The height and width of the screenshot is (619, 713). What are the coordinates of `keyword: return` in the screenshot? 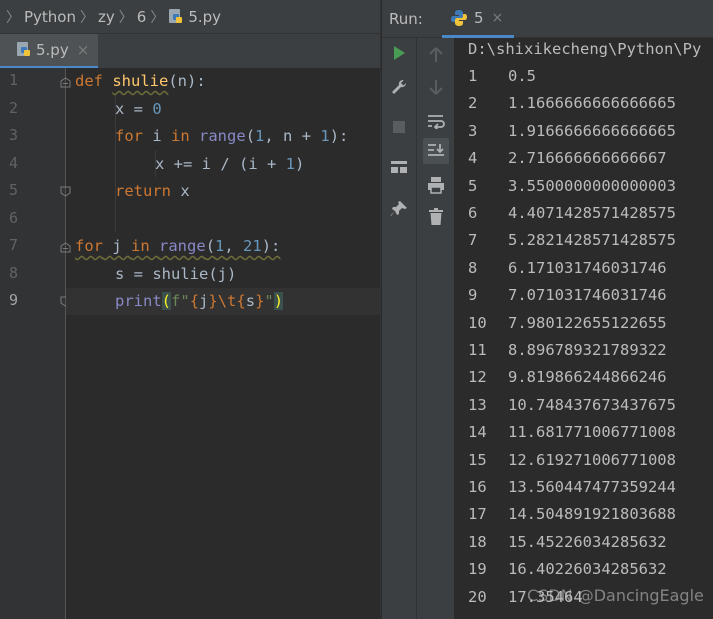 It's located at (143, 191).